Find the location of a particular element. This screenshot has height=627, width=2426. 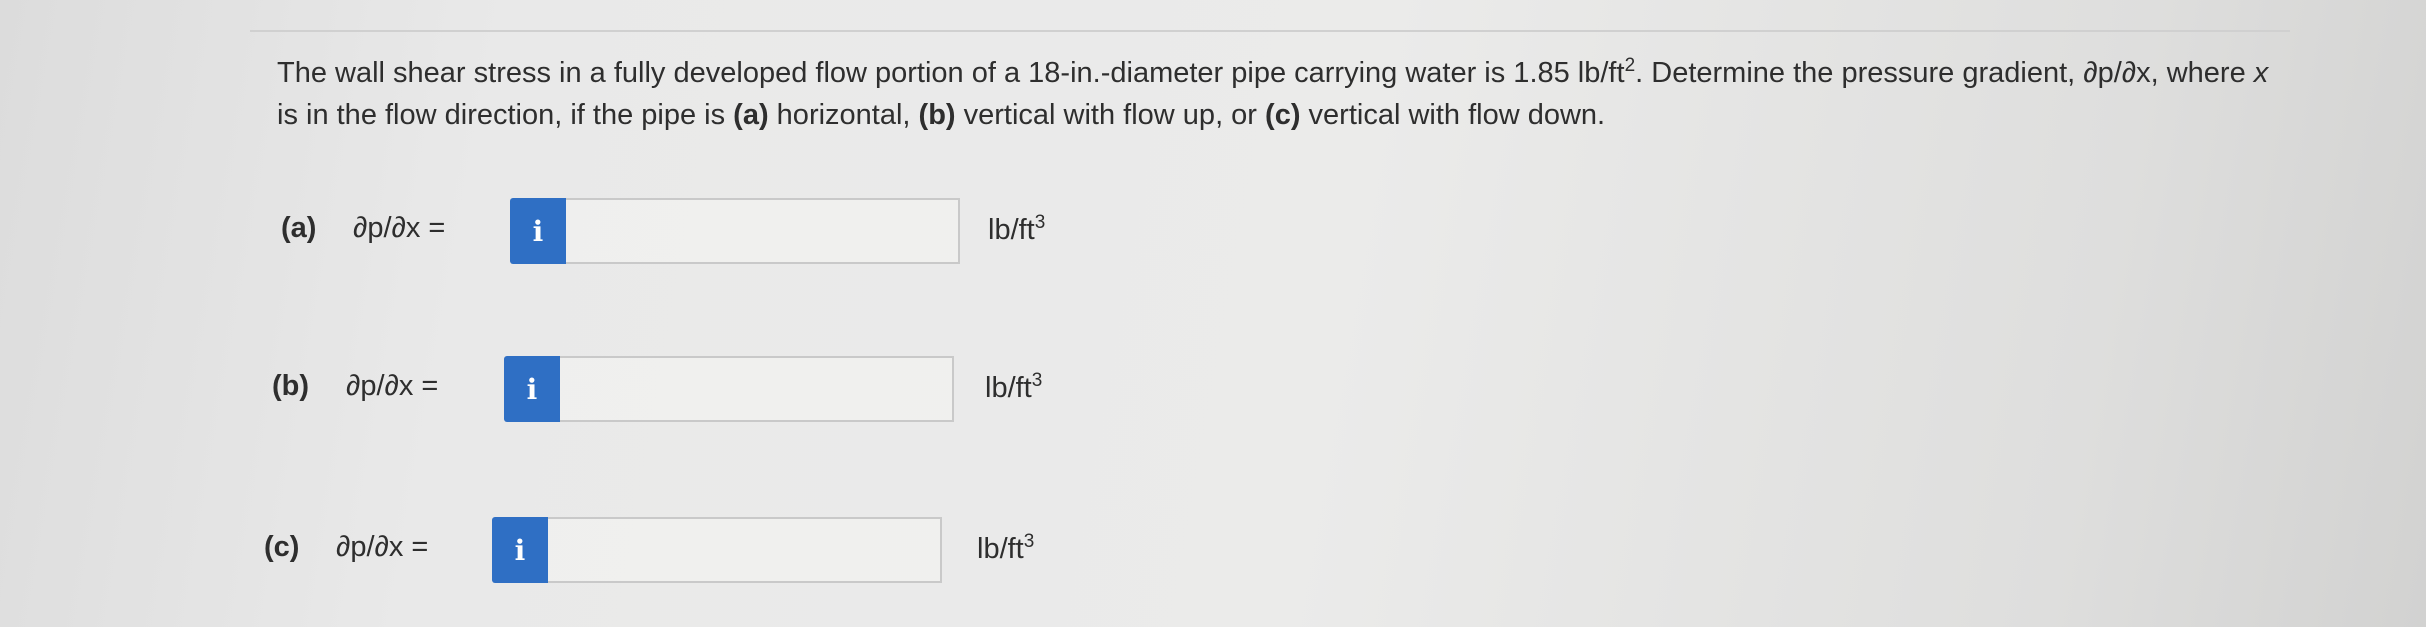

exponent: 2 is located at coordinates (1630, 65).